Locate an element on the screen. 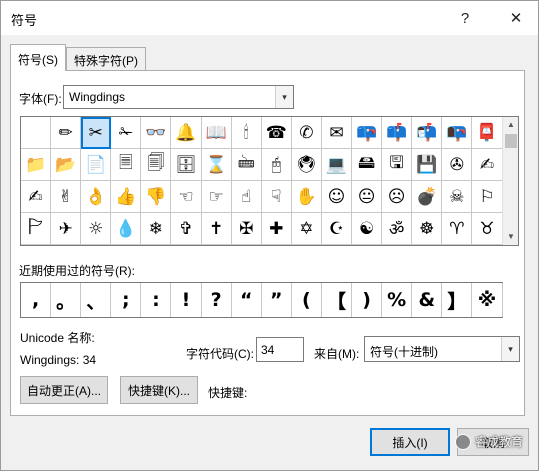 The width and height of the screenshot is (539, 471). dialog-title: 符号 is located at coordinates (24, 20).